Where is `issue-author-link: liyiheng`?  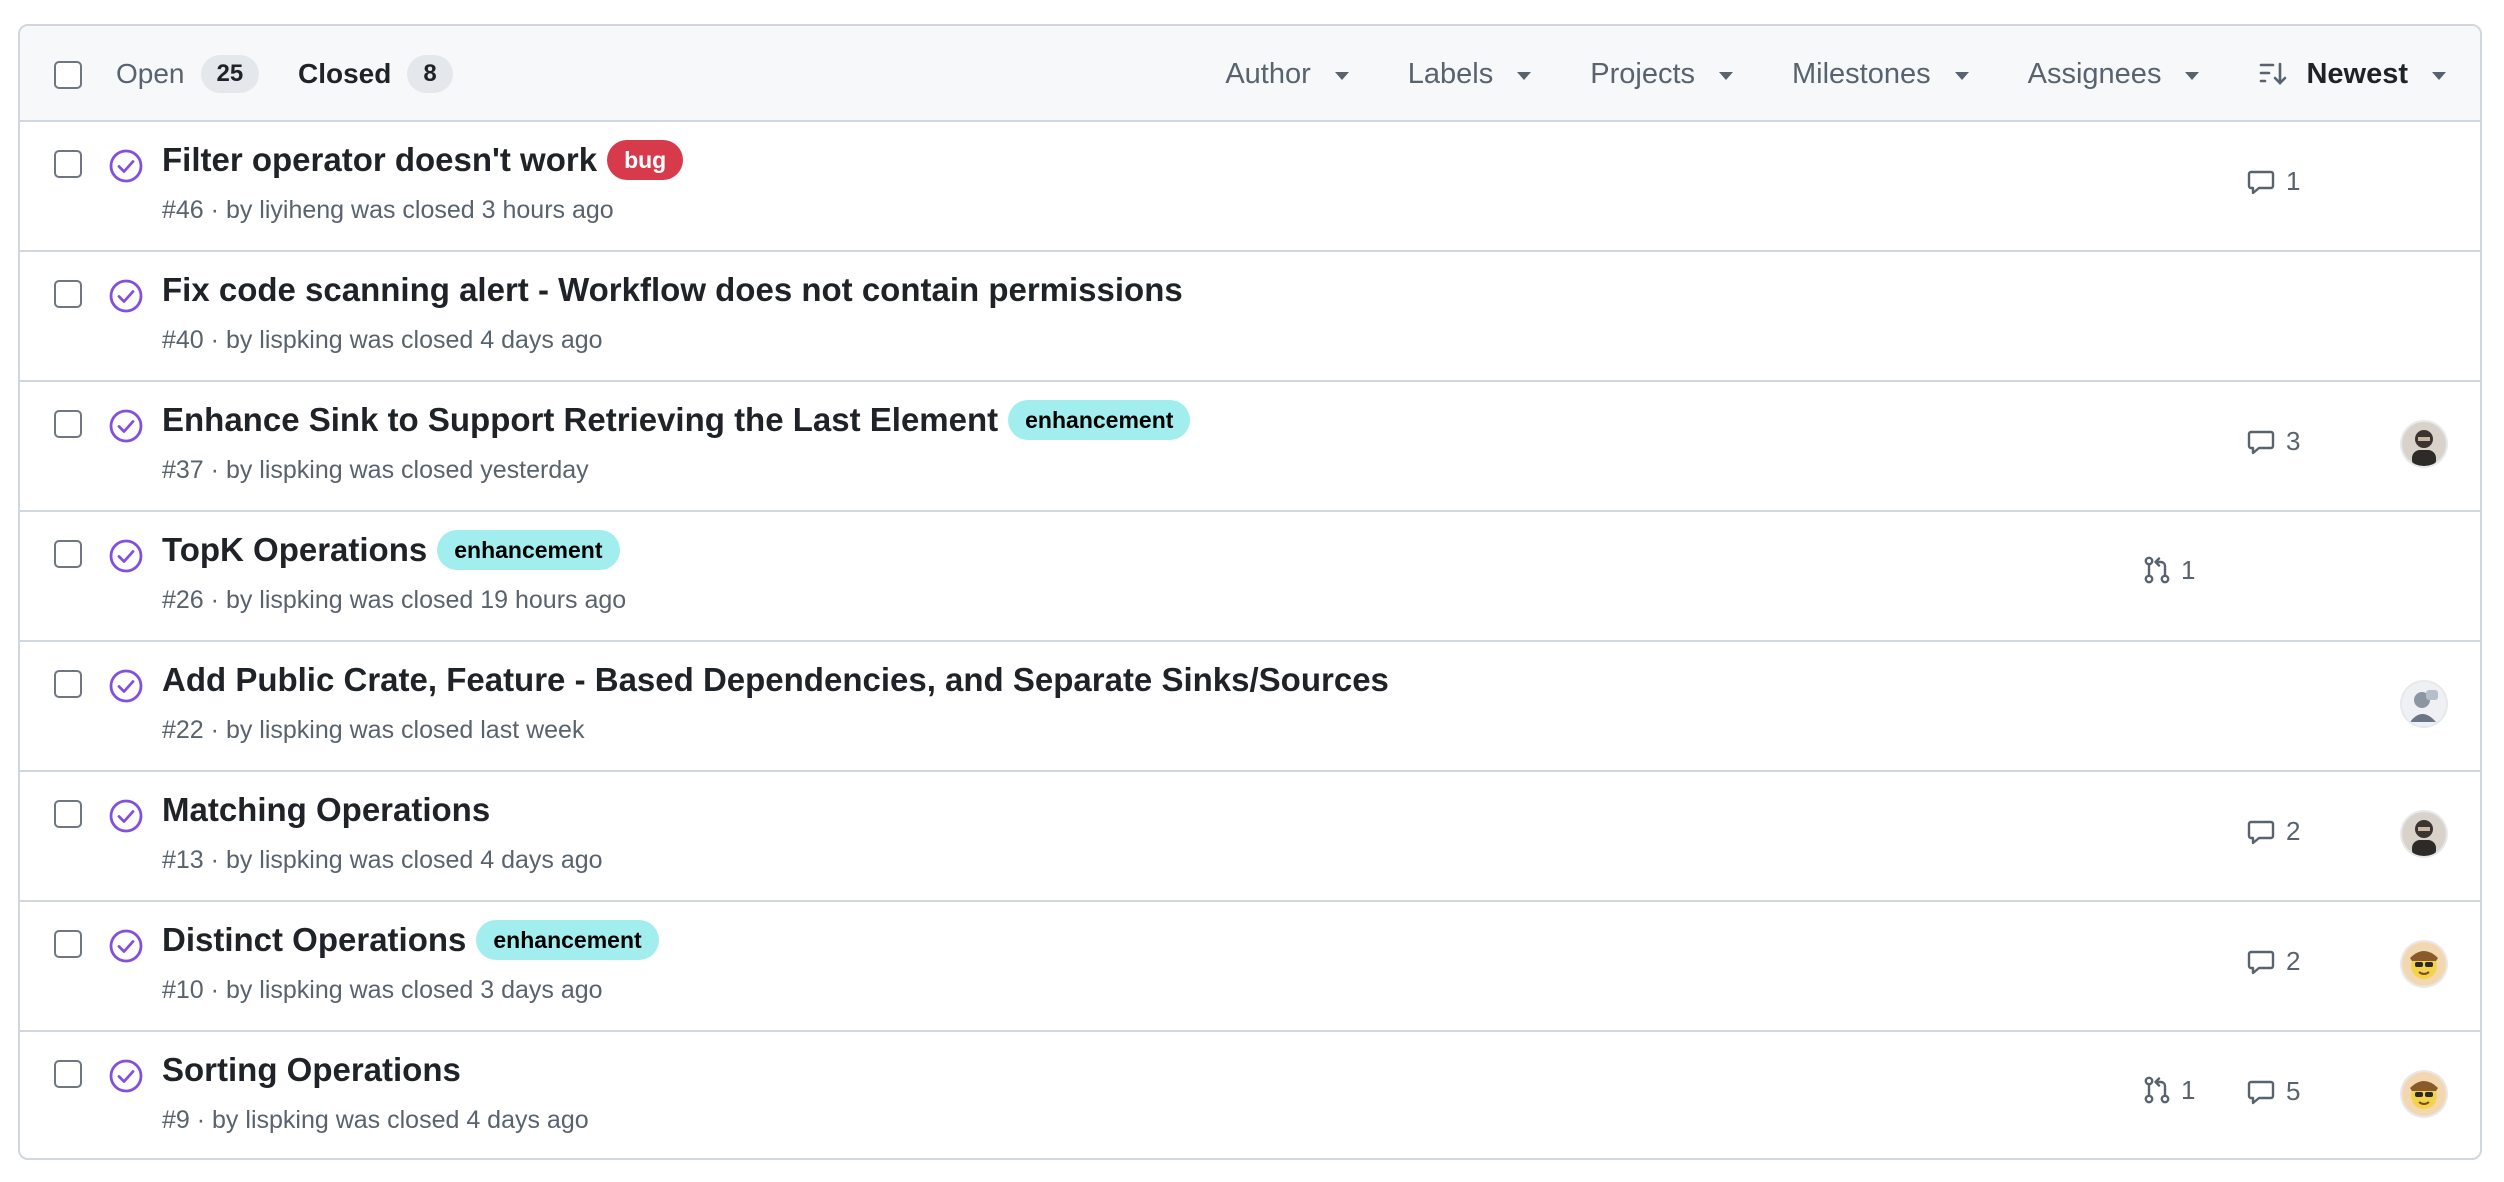
issue-author-link: liyiheng is located at coordinates (301, 210).